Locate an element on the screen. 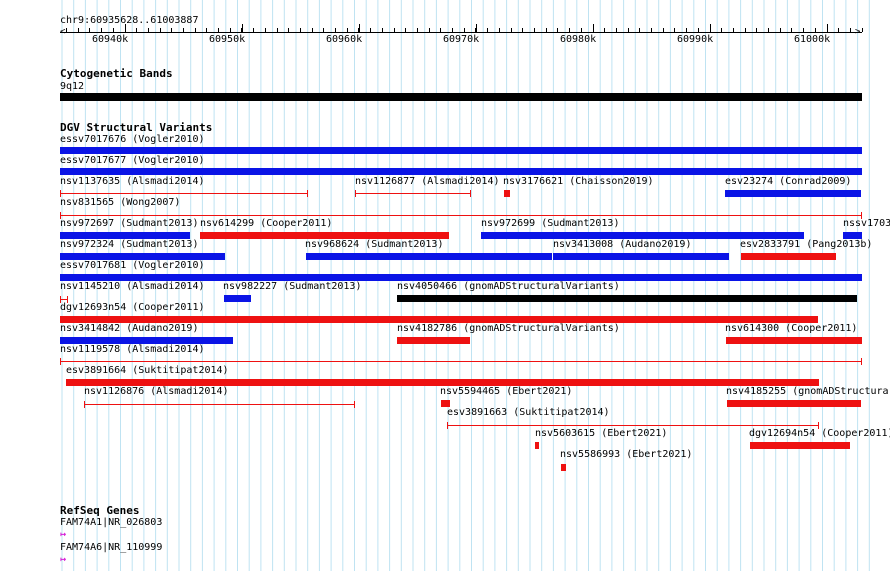  dgv-feature-label: nsv1145210 (Alsmadi2014) is located at coordinates (132, 287).